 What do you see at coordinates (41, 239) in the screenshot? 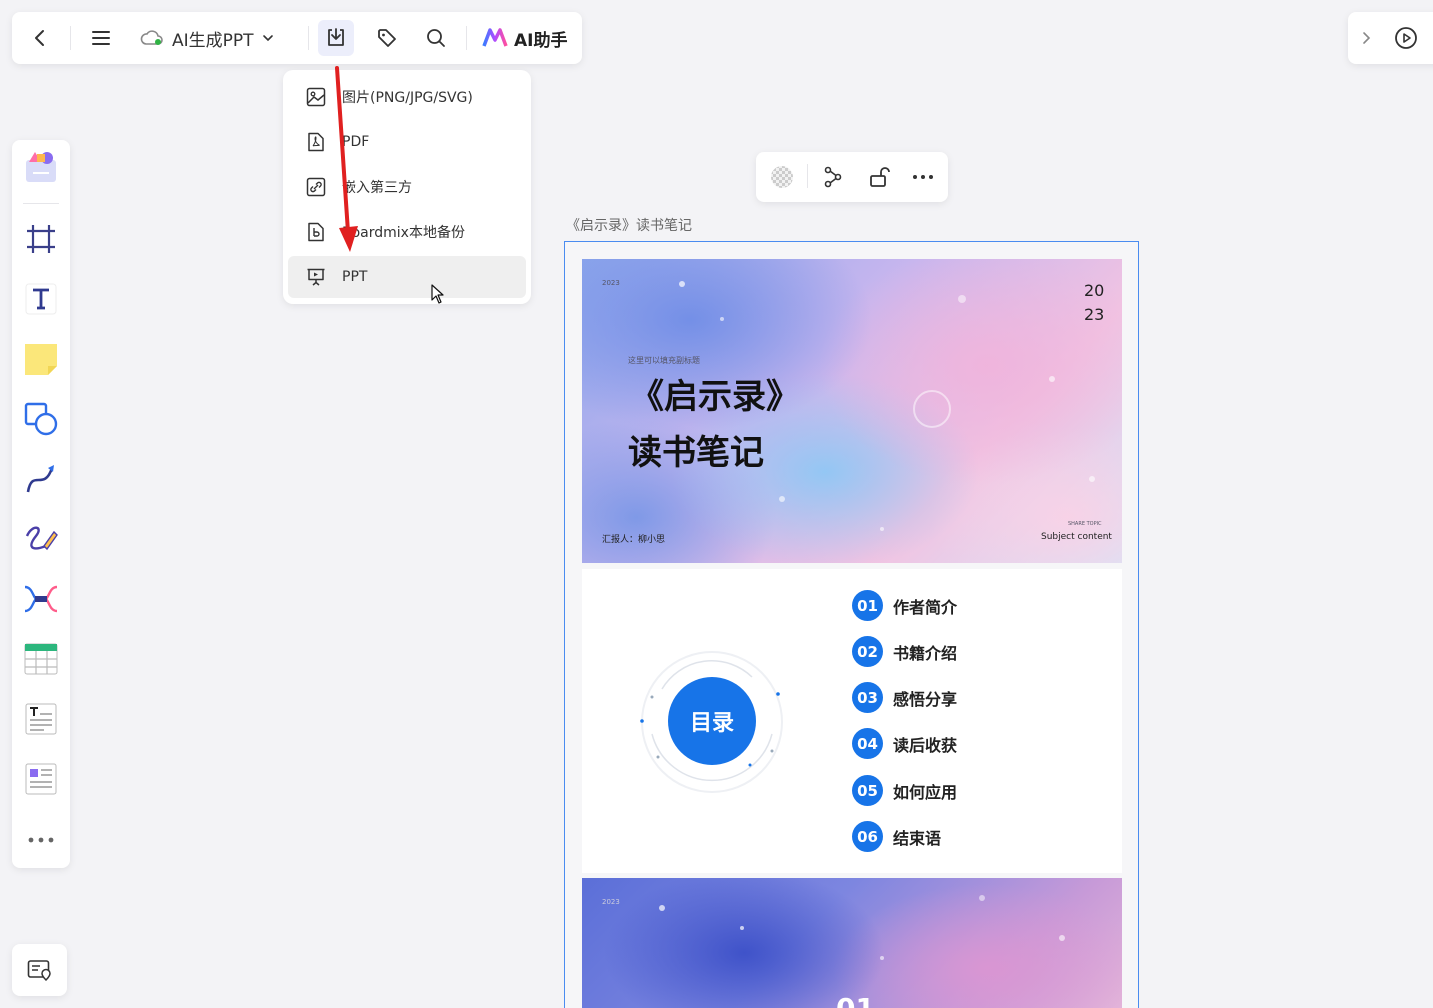
I see `frame-tool` at bounding box center [41, 239].